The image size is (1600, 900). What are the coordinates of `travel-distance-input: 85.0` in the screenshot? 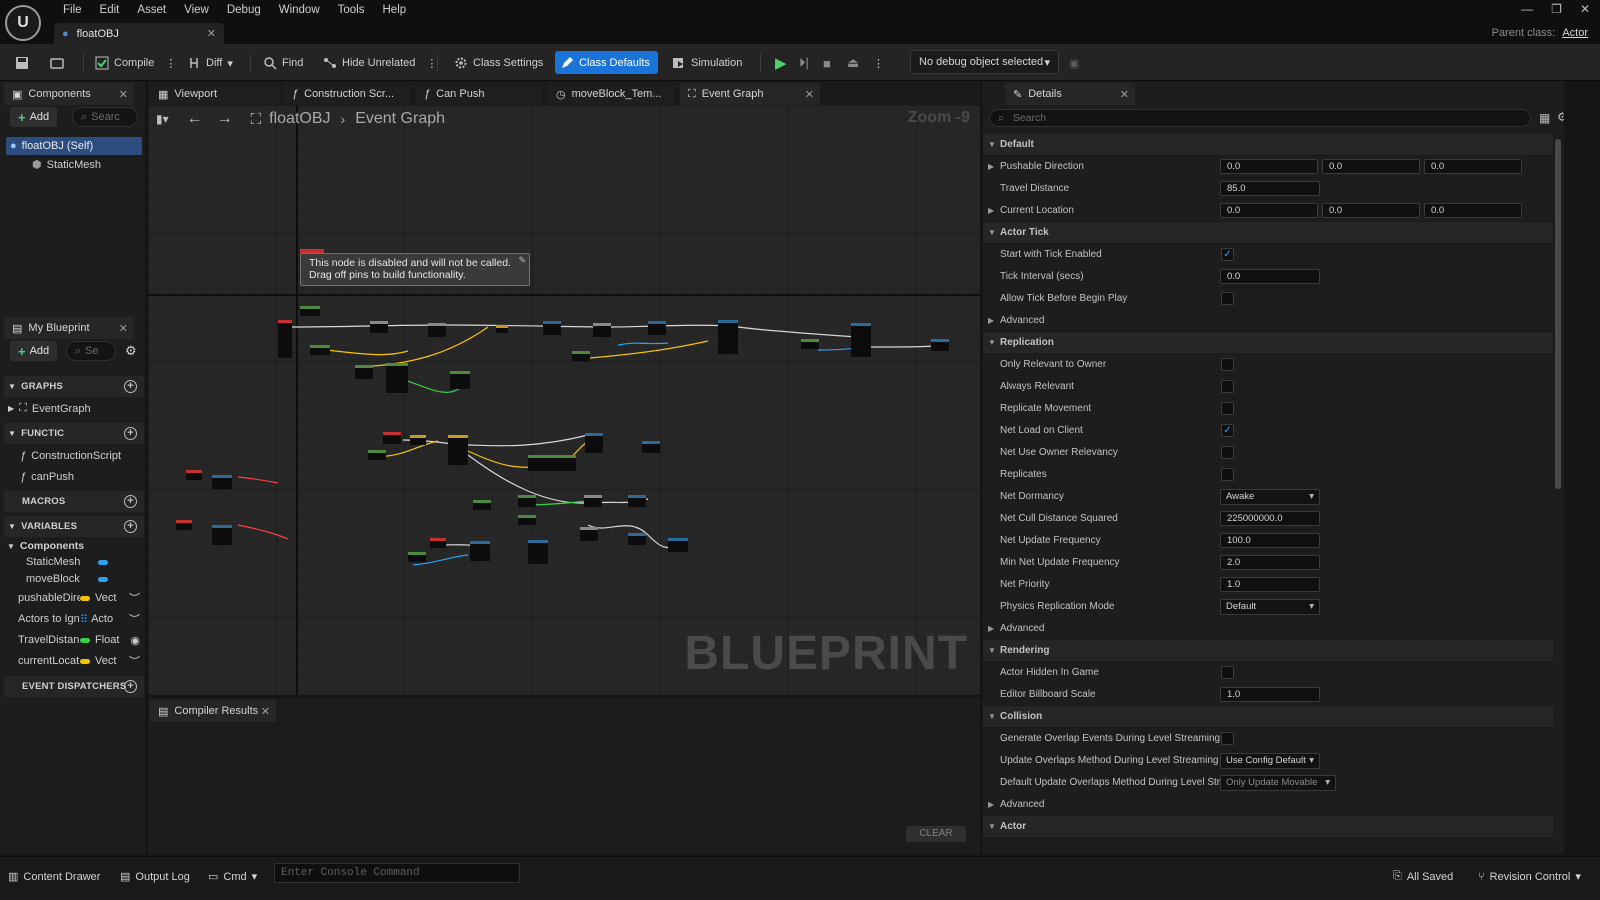 It's located at (1270, 188).